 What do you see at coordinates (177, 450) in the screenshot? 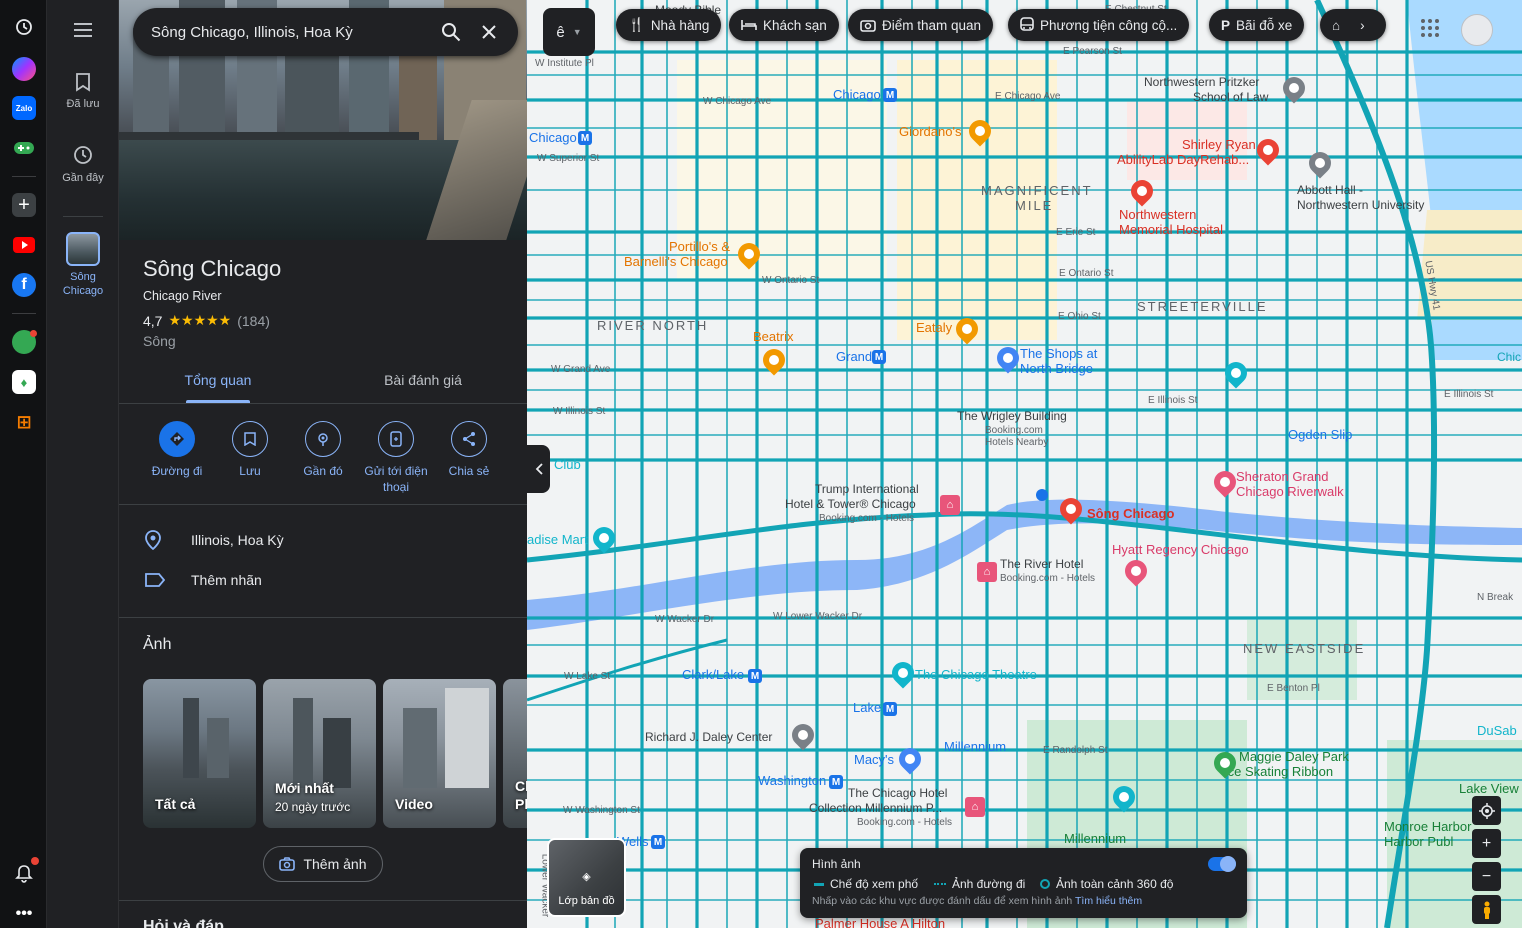
I see `directions-button: Đường đi` at bounding box center [177, 450].